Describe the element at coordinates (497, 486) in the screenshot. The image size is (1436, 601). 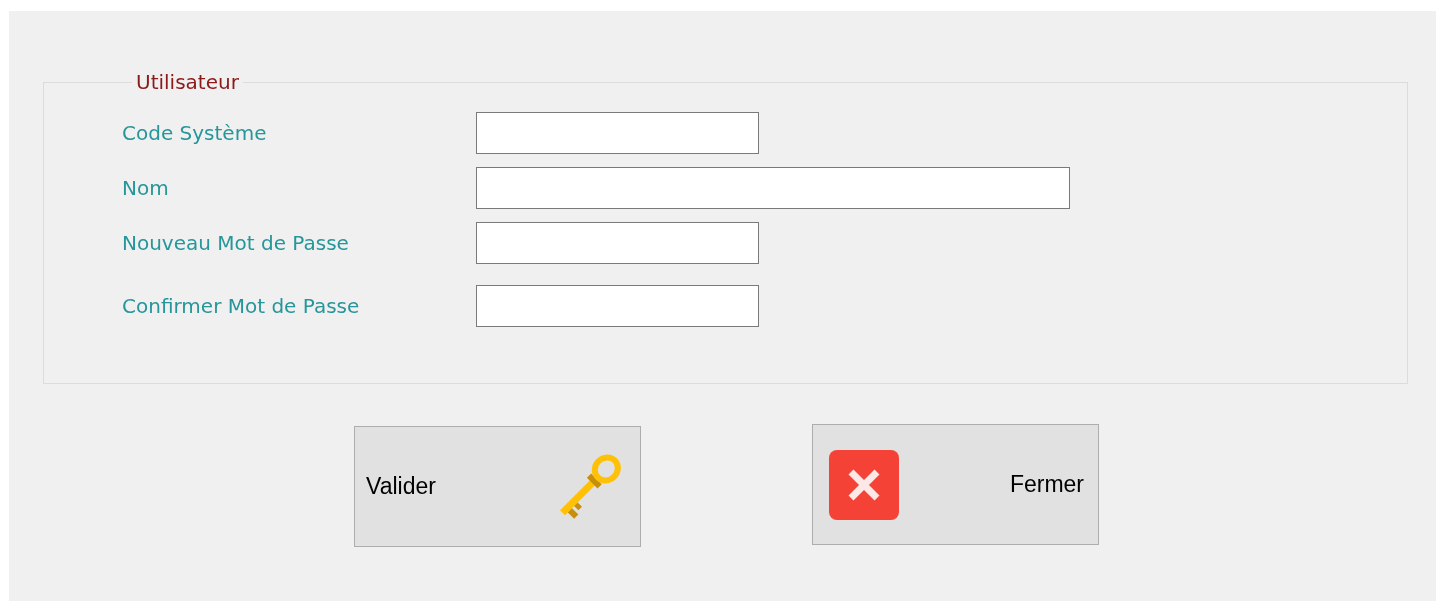
I see `validate-button: Valider` at that location.